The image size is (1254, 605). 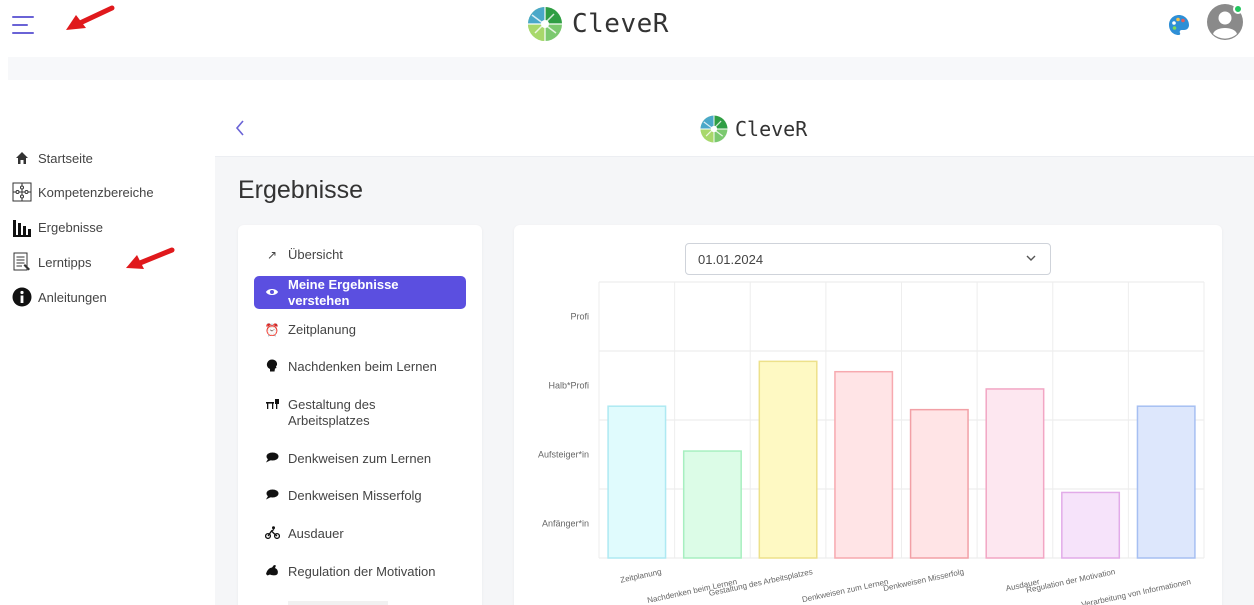 What do you see at coordinates (343, 292) in the screenshot?
I see `menu-item-label: Meine Ergebnisse verstehen` at bounding box center [343, 292].